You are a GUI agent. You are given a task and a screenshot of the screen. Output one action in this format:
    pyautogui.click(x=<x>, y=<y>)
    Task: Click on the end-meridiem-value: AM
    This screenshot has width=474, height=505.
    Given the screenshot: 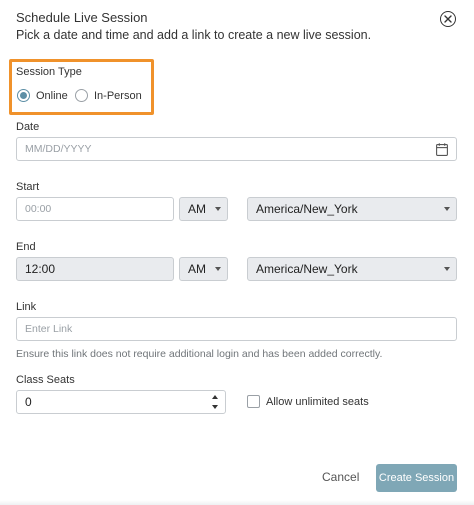 What is the action you would take?
    pyautogui.click(x=197, y=269)
    